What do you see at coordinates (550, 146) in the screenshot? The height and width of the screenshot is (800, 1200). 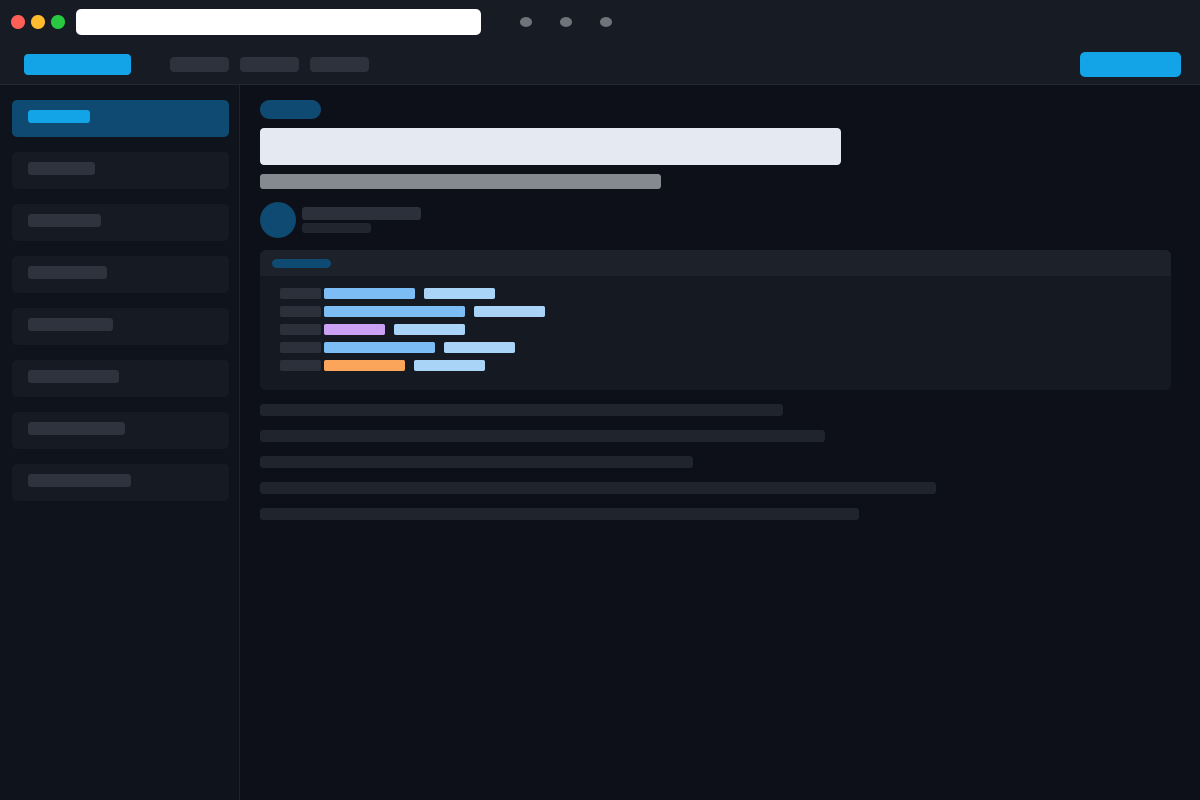 I see `page-title` at bounding box center [550, 146].